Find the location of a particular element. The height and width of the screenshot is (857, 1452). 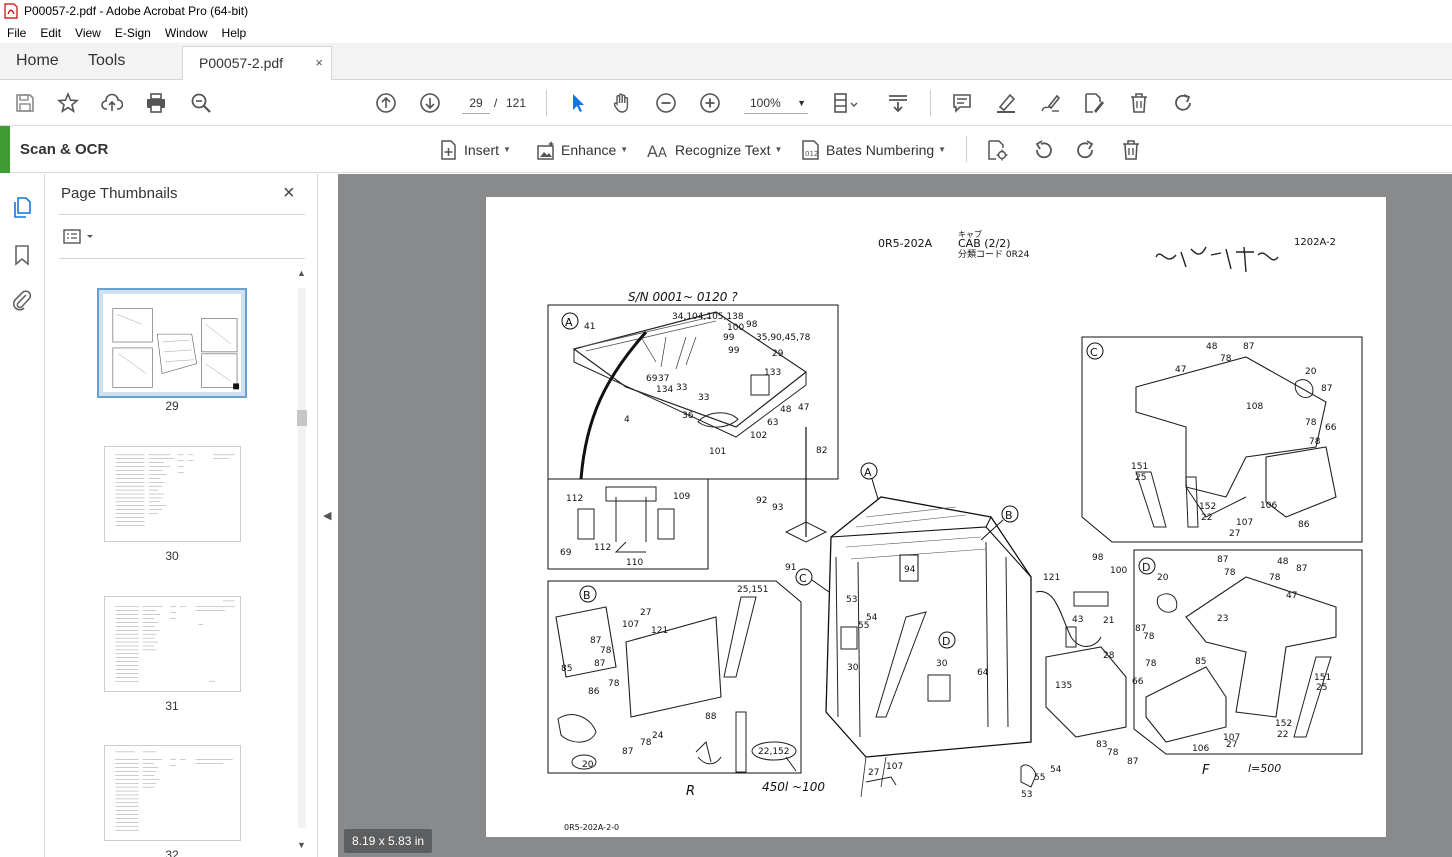

page-display-icon is located at coordinates (847, 103).